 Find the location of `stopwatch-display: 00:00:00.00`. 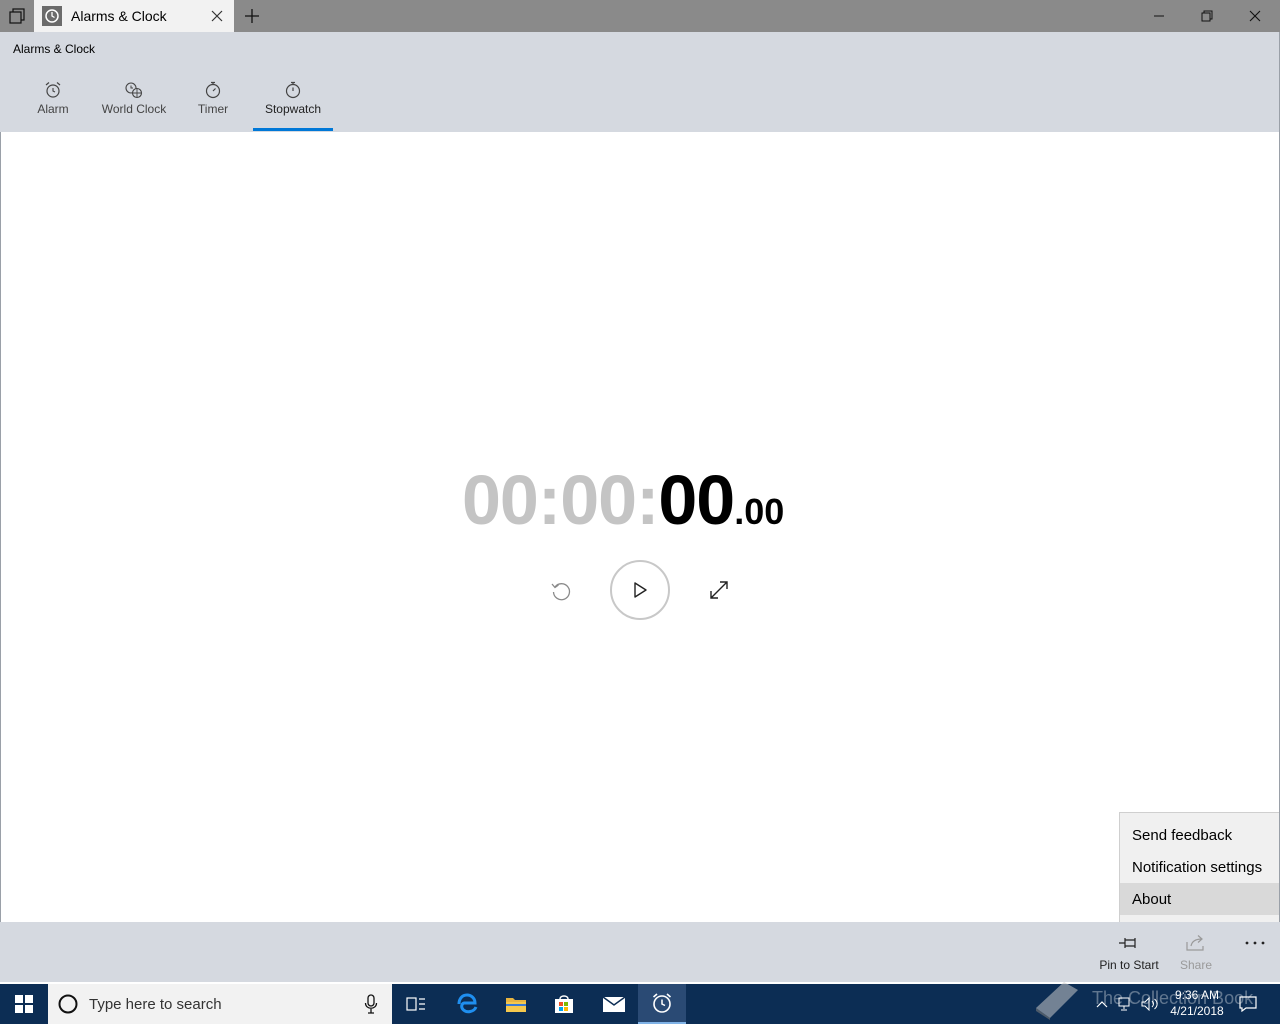

stopwatch-display: 00:00:00.00 is located at coordinates (642, 500).